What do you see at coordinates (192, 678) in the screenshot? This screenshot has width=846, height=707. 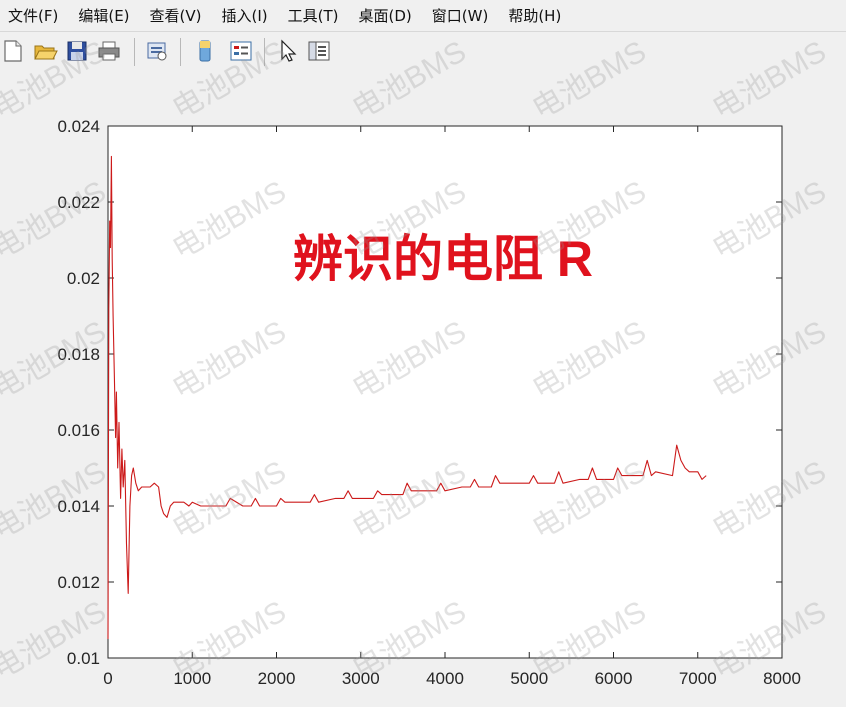 I see `x-tick-label: 1000` at bounding box center [192, 678].